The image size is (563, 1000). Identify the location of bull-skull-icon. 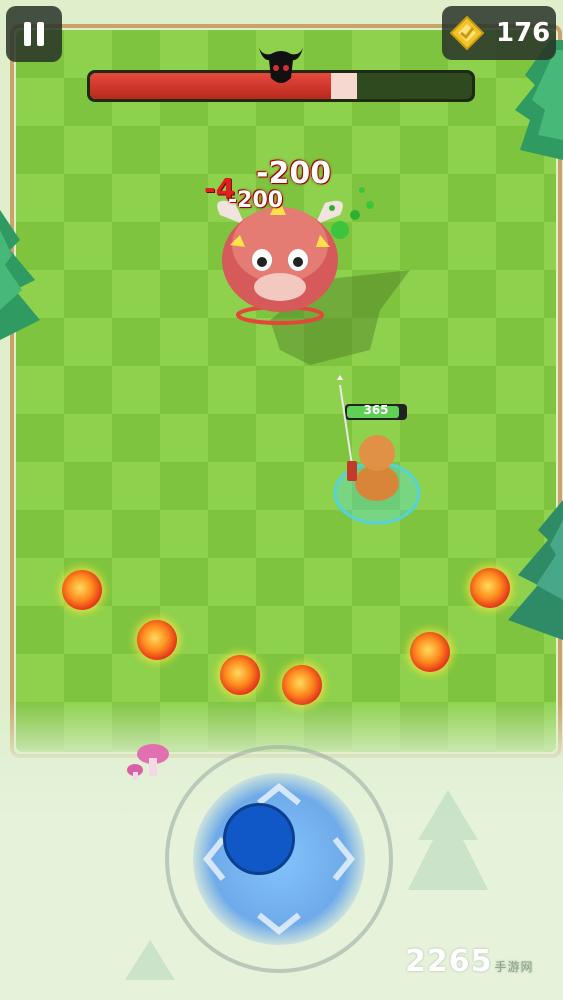
(281, 65).